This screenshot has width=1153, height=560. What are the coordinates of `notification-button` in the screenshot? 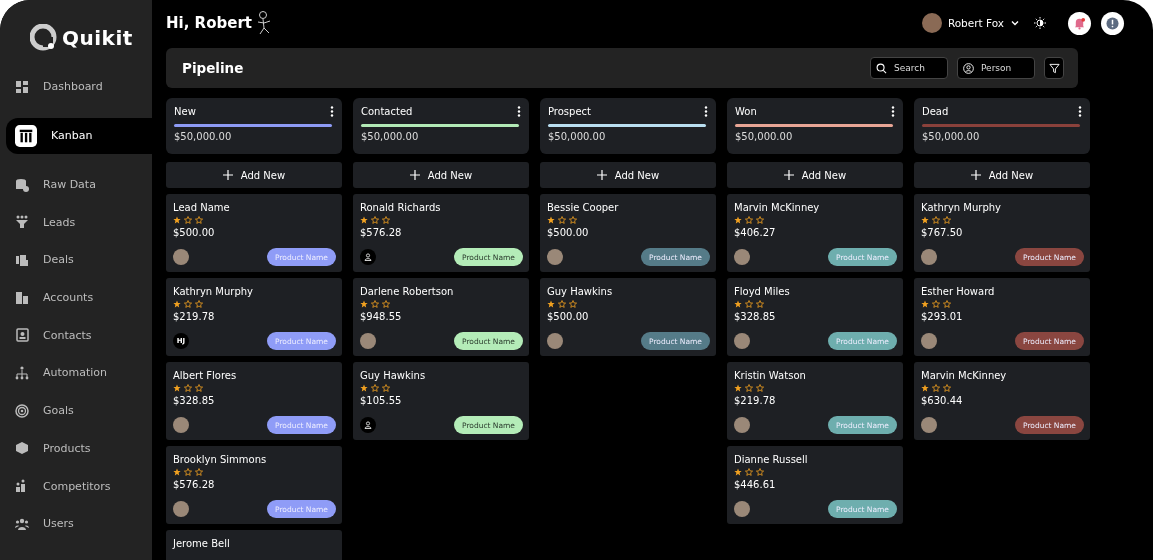 It's located at (1079, 23).